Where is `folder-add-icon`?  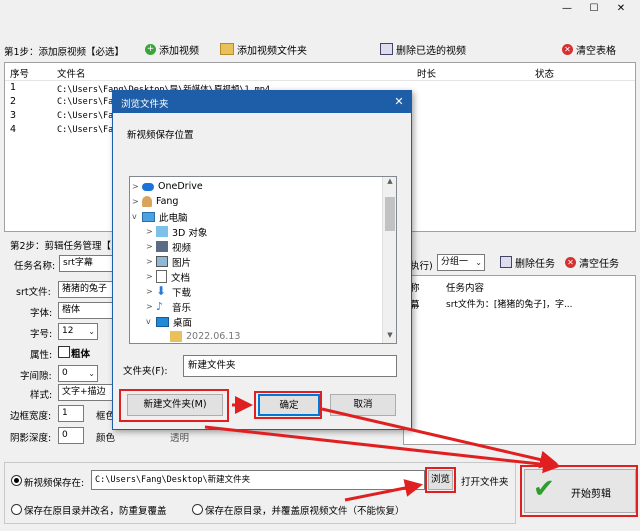
folder-add-icon is located at coordinates (227, 49).